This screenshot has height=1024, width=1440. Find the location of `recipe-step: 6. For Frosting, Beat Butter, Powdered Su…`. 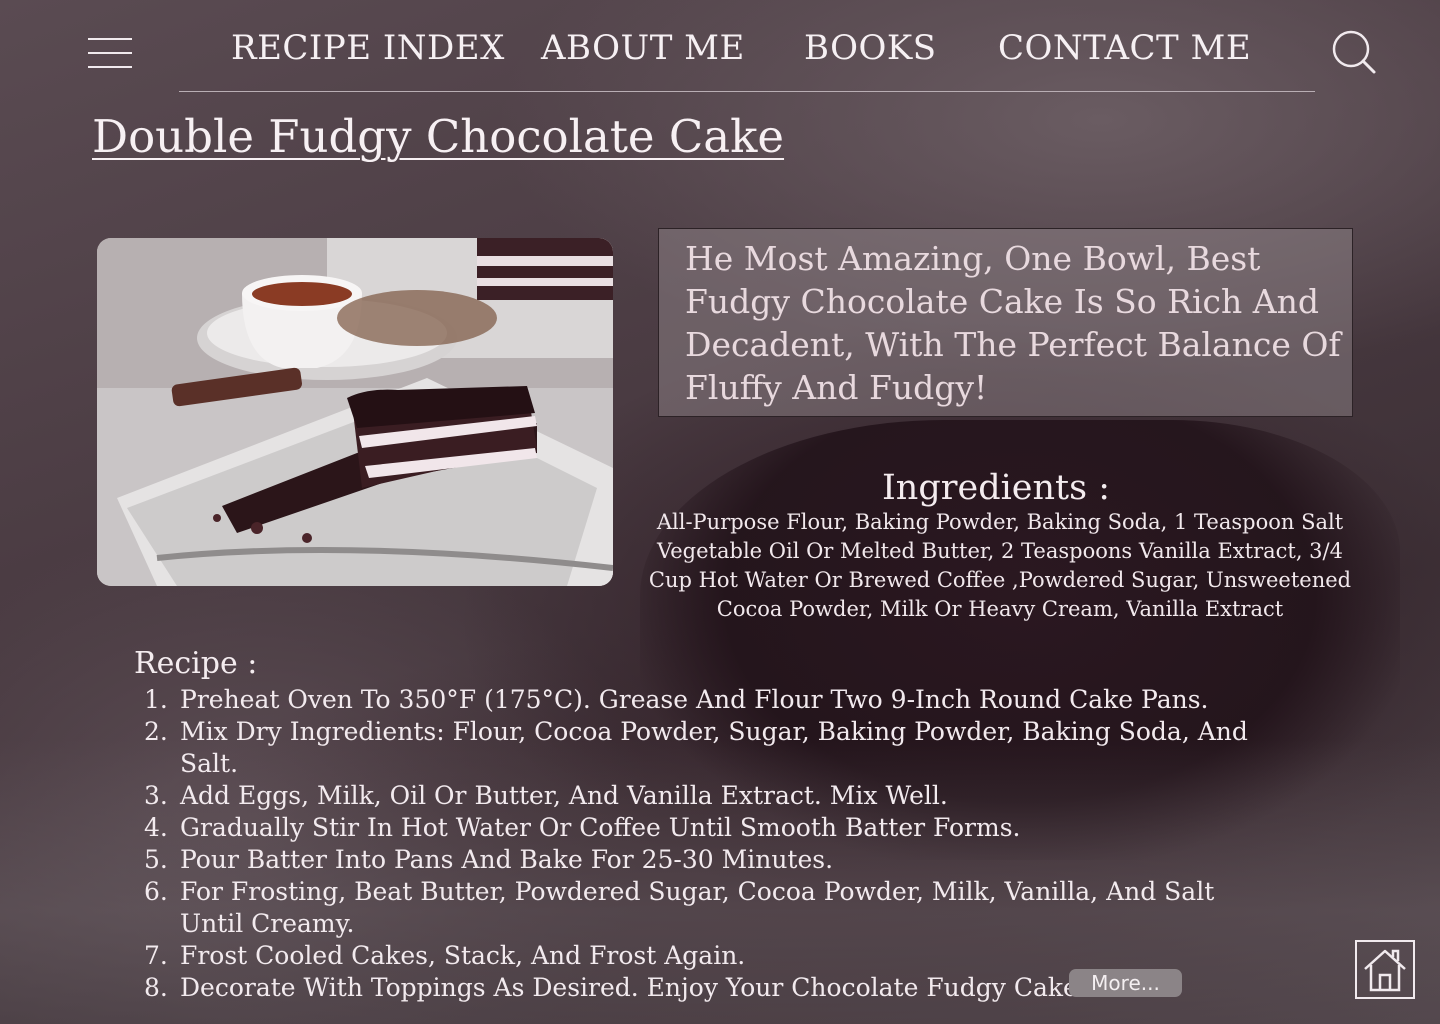

recipe-step: 6. For Frosting, Beat Butter, Powdered Su… is located at coordinates (679, 907).